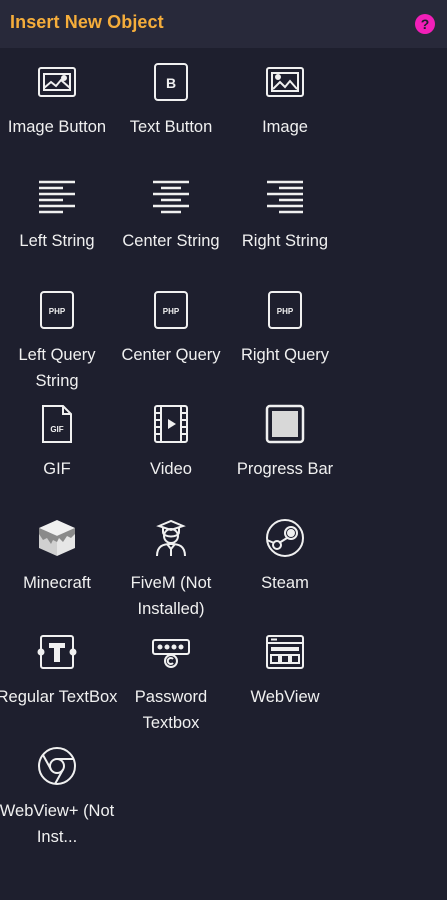 This screenshot has width=447, height=900. I want to click on panel-title: Insert New Object, so click(87, 22).